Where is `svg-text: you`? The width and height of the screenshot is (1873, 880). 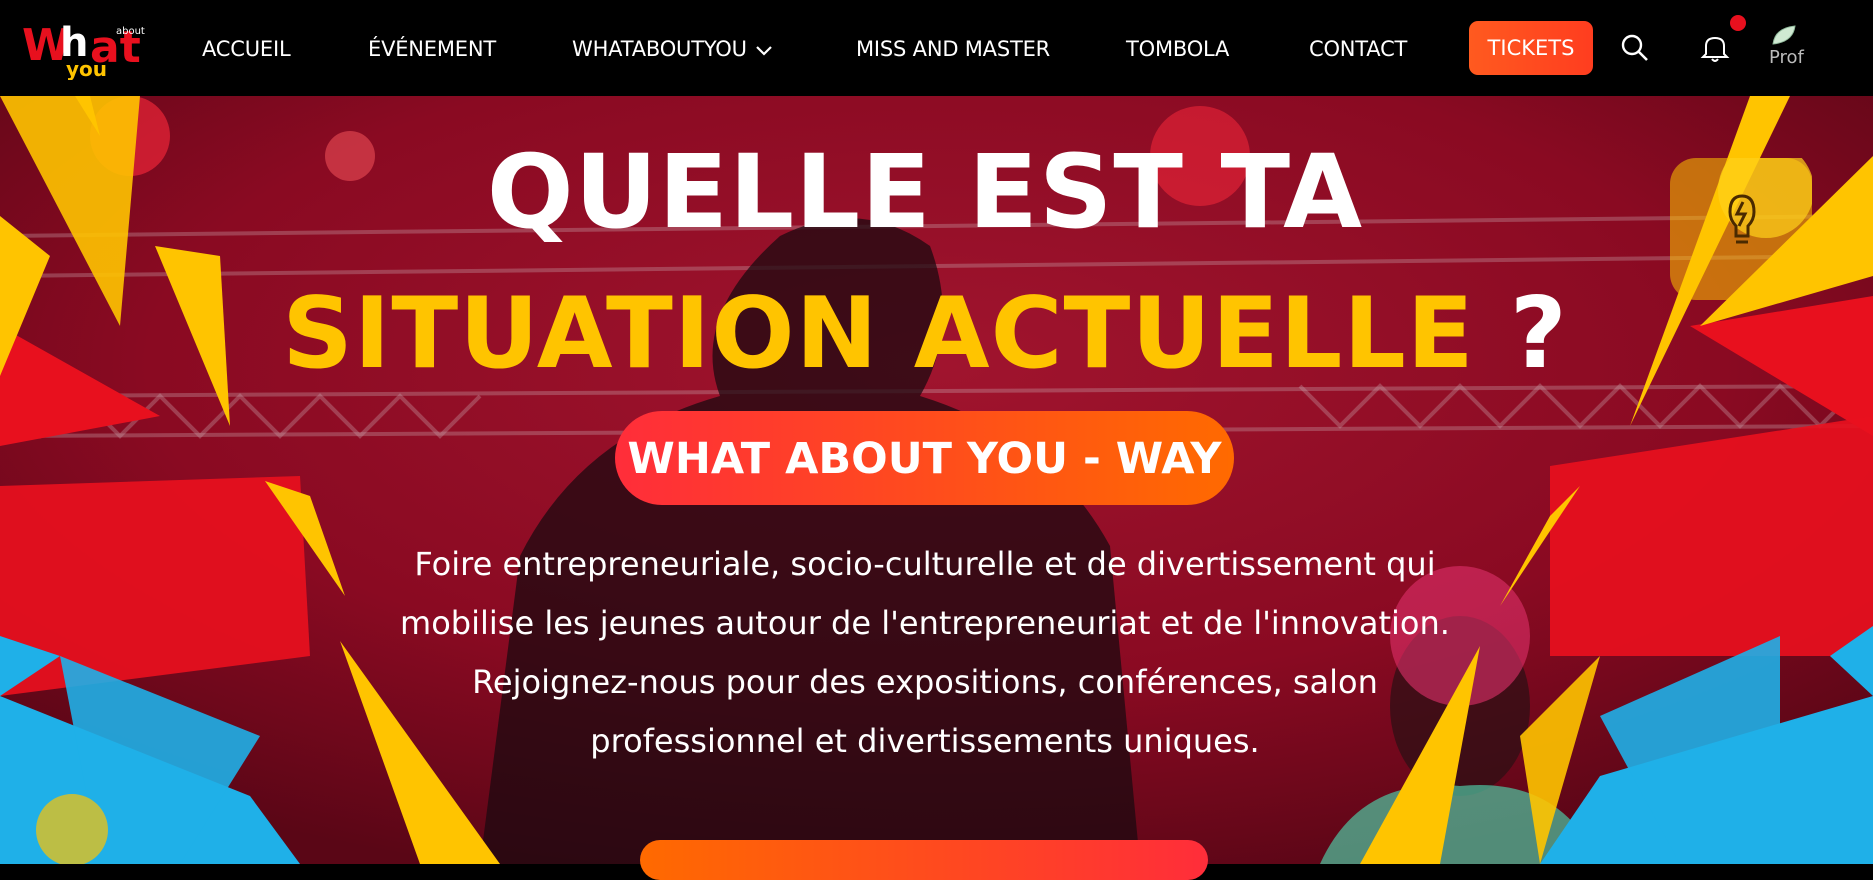
svg-text: you is located at coordinates (86, 68).